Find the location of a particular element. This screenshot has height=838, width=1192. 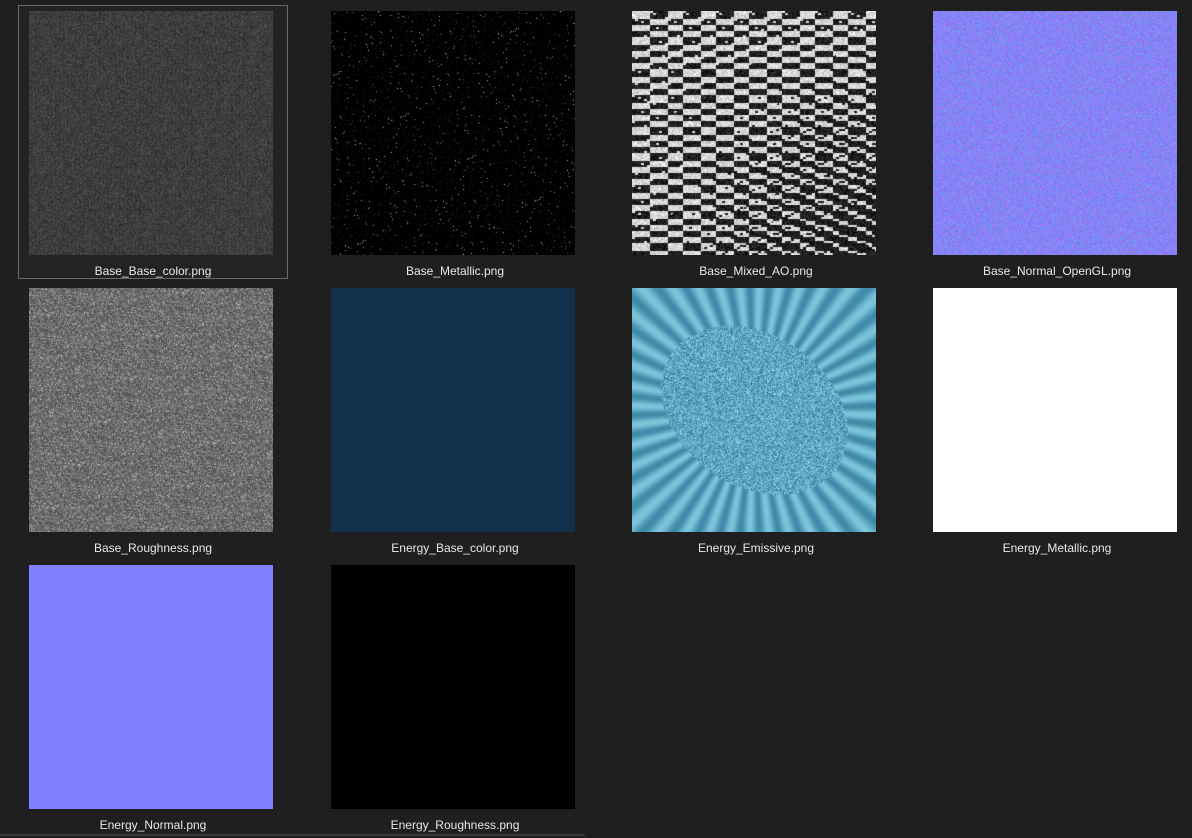

file-name-label: Base_Base_color.png is located at coordinates (153, 271).